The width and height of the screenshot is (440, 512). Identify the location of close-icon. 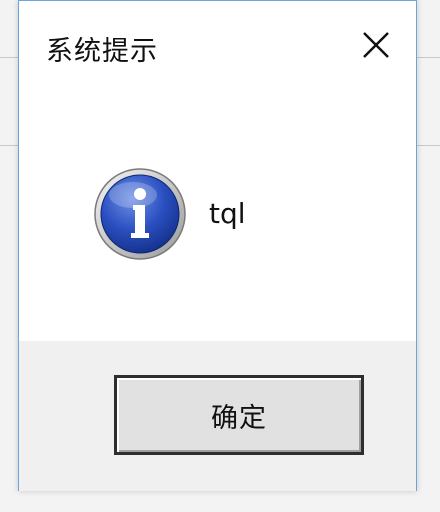
(376, 45).